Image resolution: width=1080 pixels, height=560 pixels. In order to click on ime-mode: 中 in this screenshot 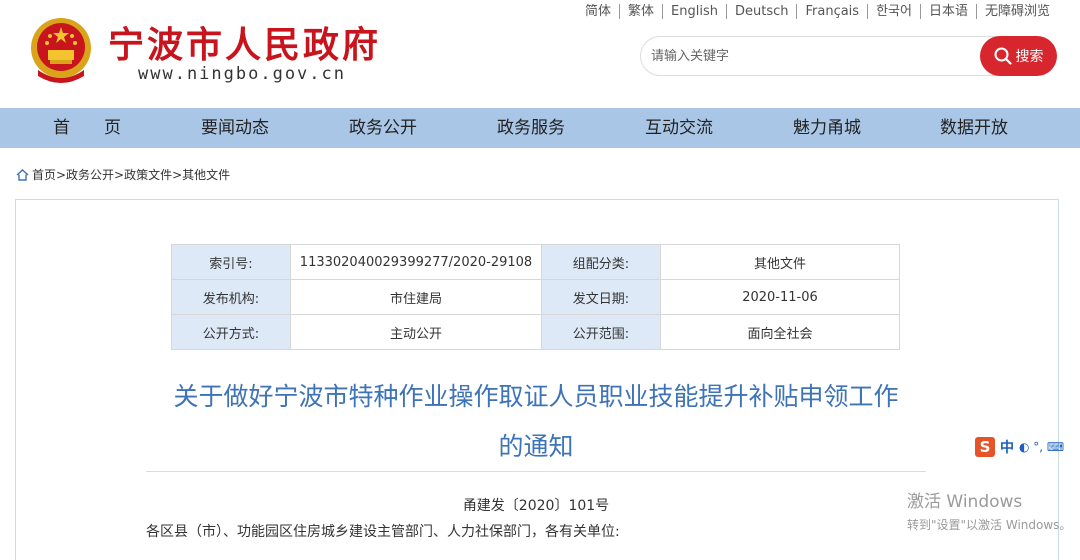, I will do `click(1007, 447)`.